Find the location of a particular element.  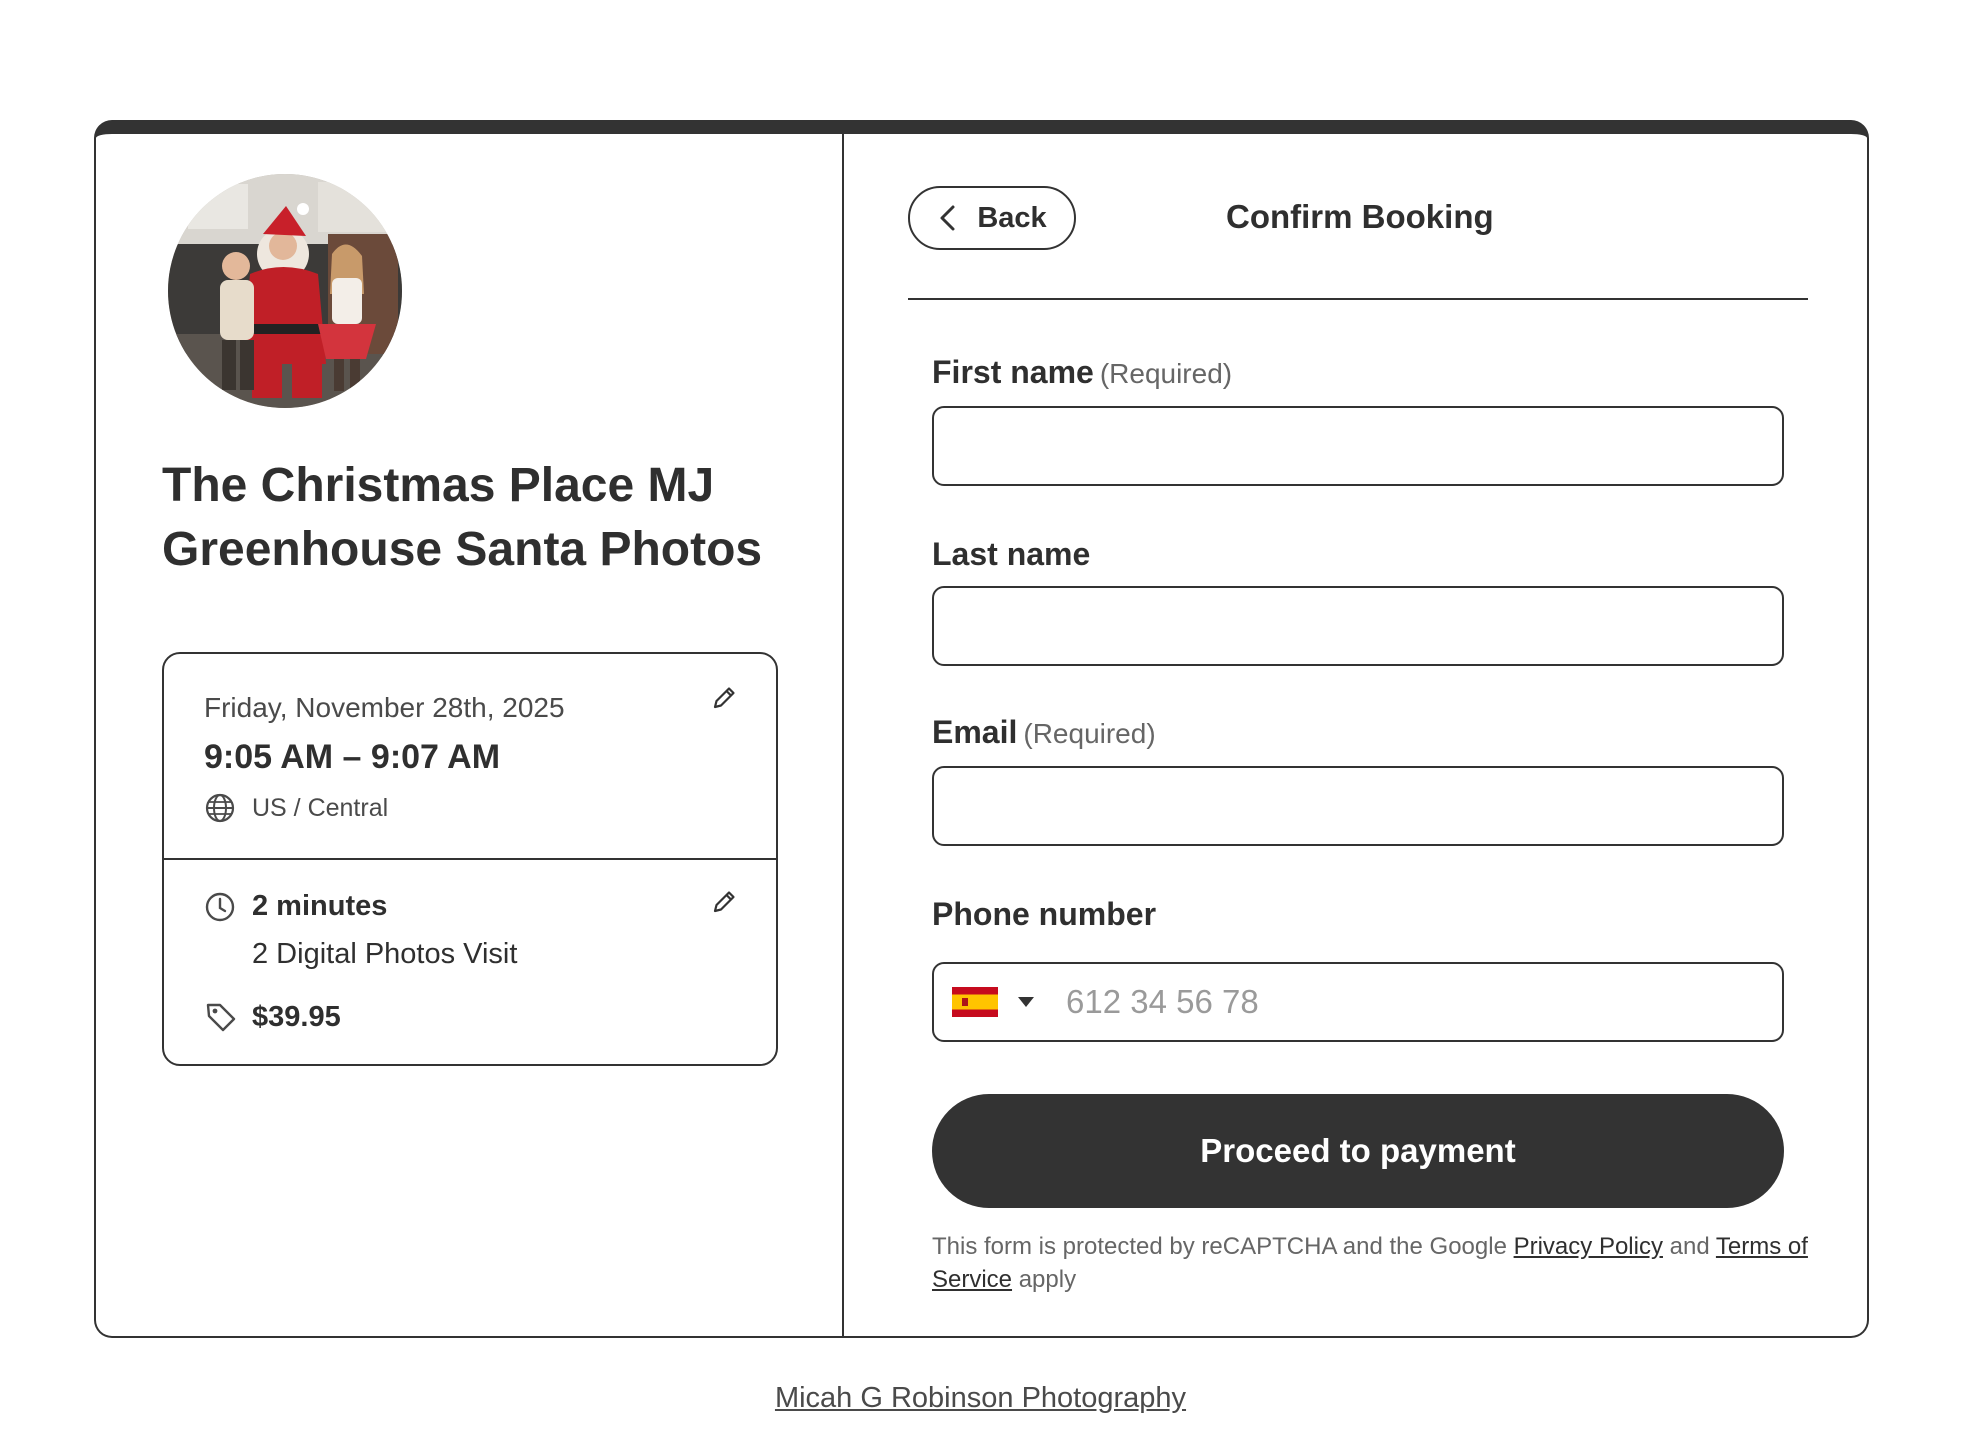

phone-field is located at coordinates (1358, 1002).